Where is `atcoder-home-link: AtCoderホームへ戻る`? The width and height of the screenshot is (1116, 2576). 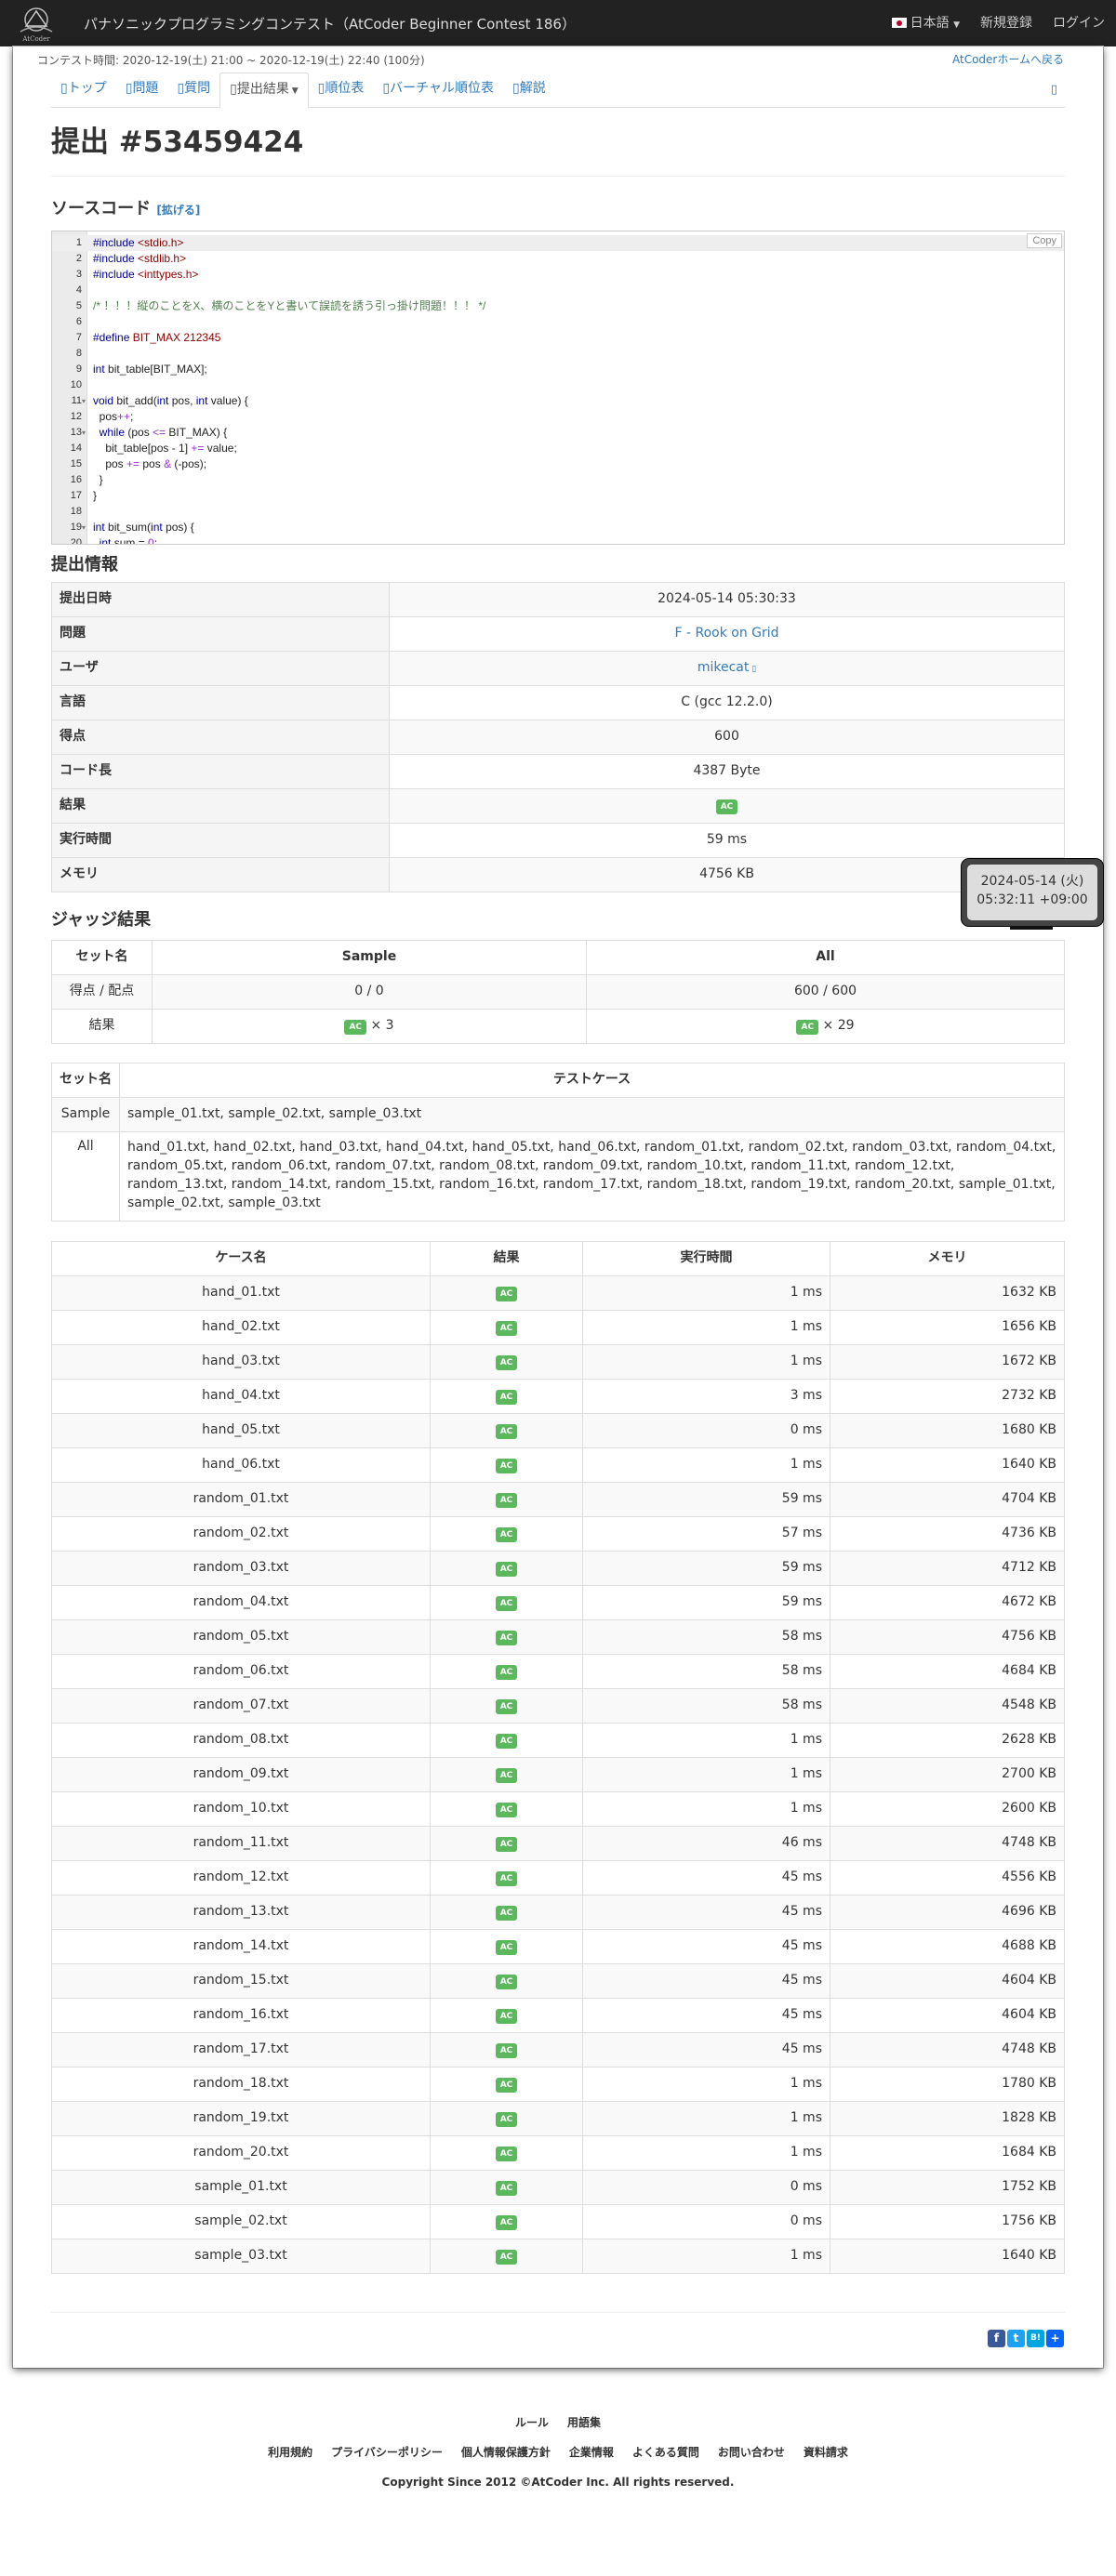 atcoder-home-link: AtCoderホームへ戻る is located at coordinates (1008, 60).